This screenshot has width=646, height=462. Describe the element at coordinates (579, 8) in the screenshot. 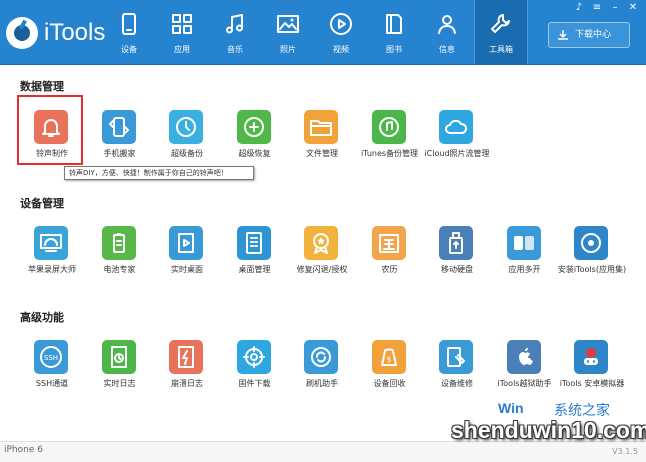

I see `skin-icon: ♪` at that location.